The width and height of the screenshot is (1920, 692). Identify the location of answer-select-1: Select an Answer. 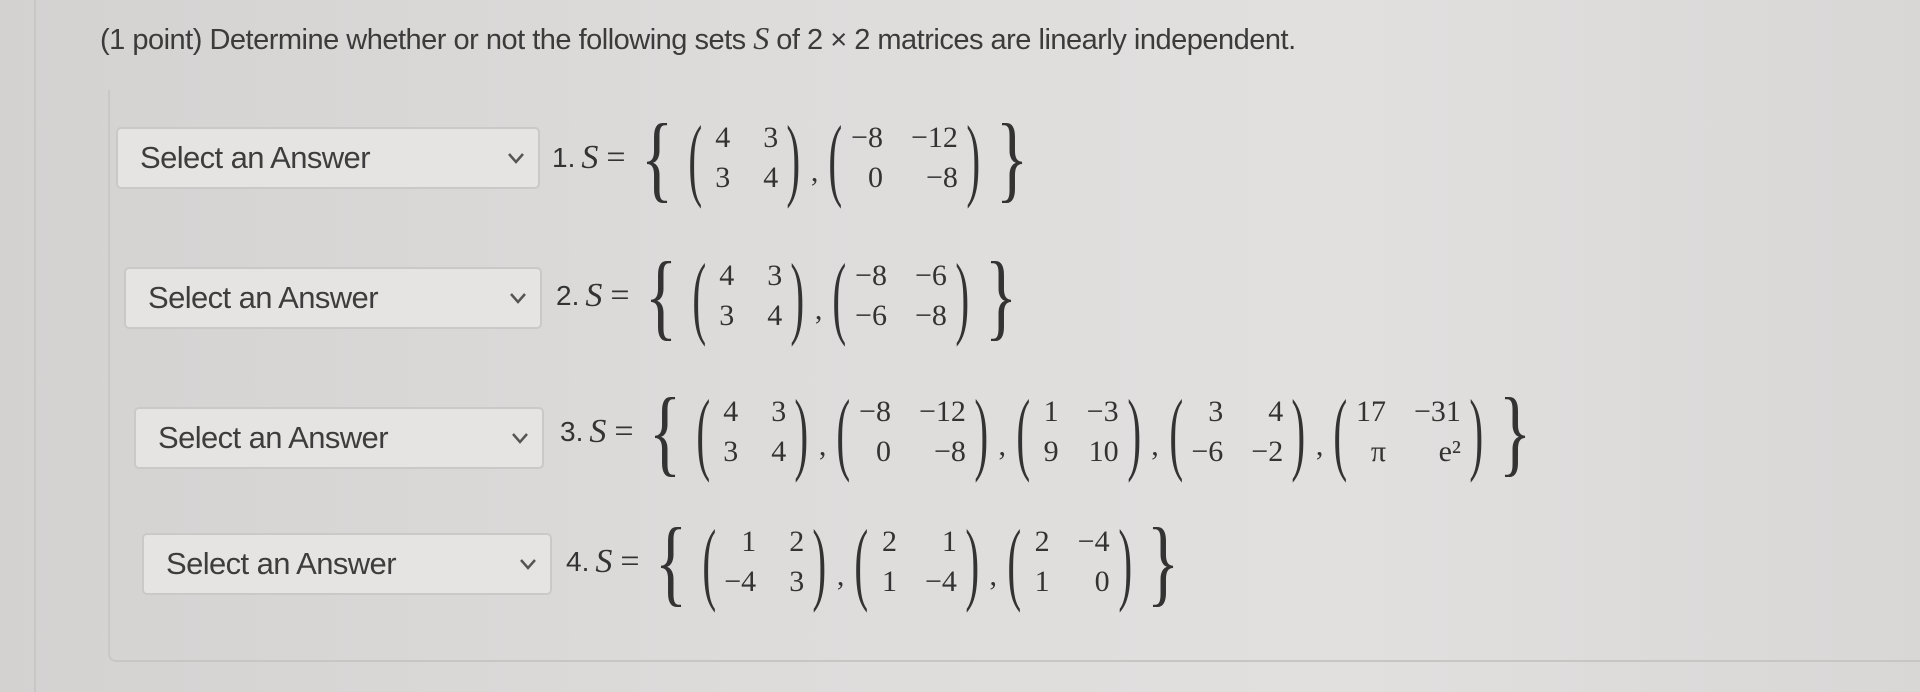
(328, 158).